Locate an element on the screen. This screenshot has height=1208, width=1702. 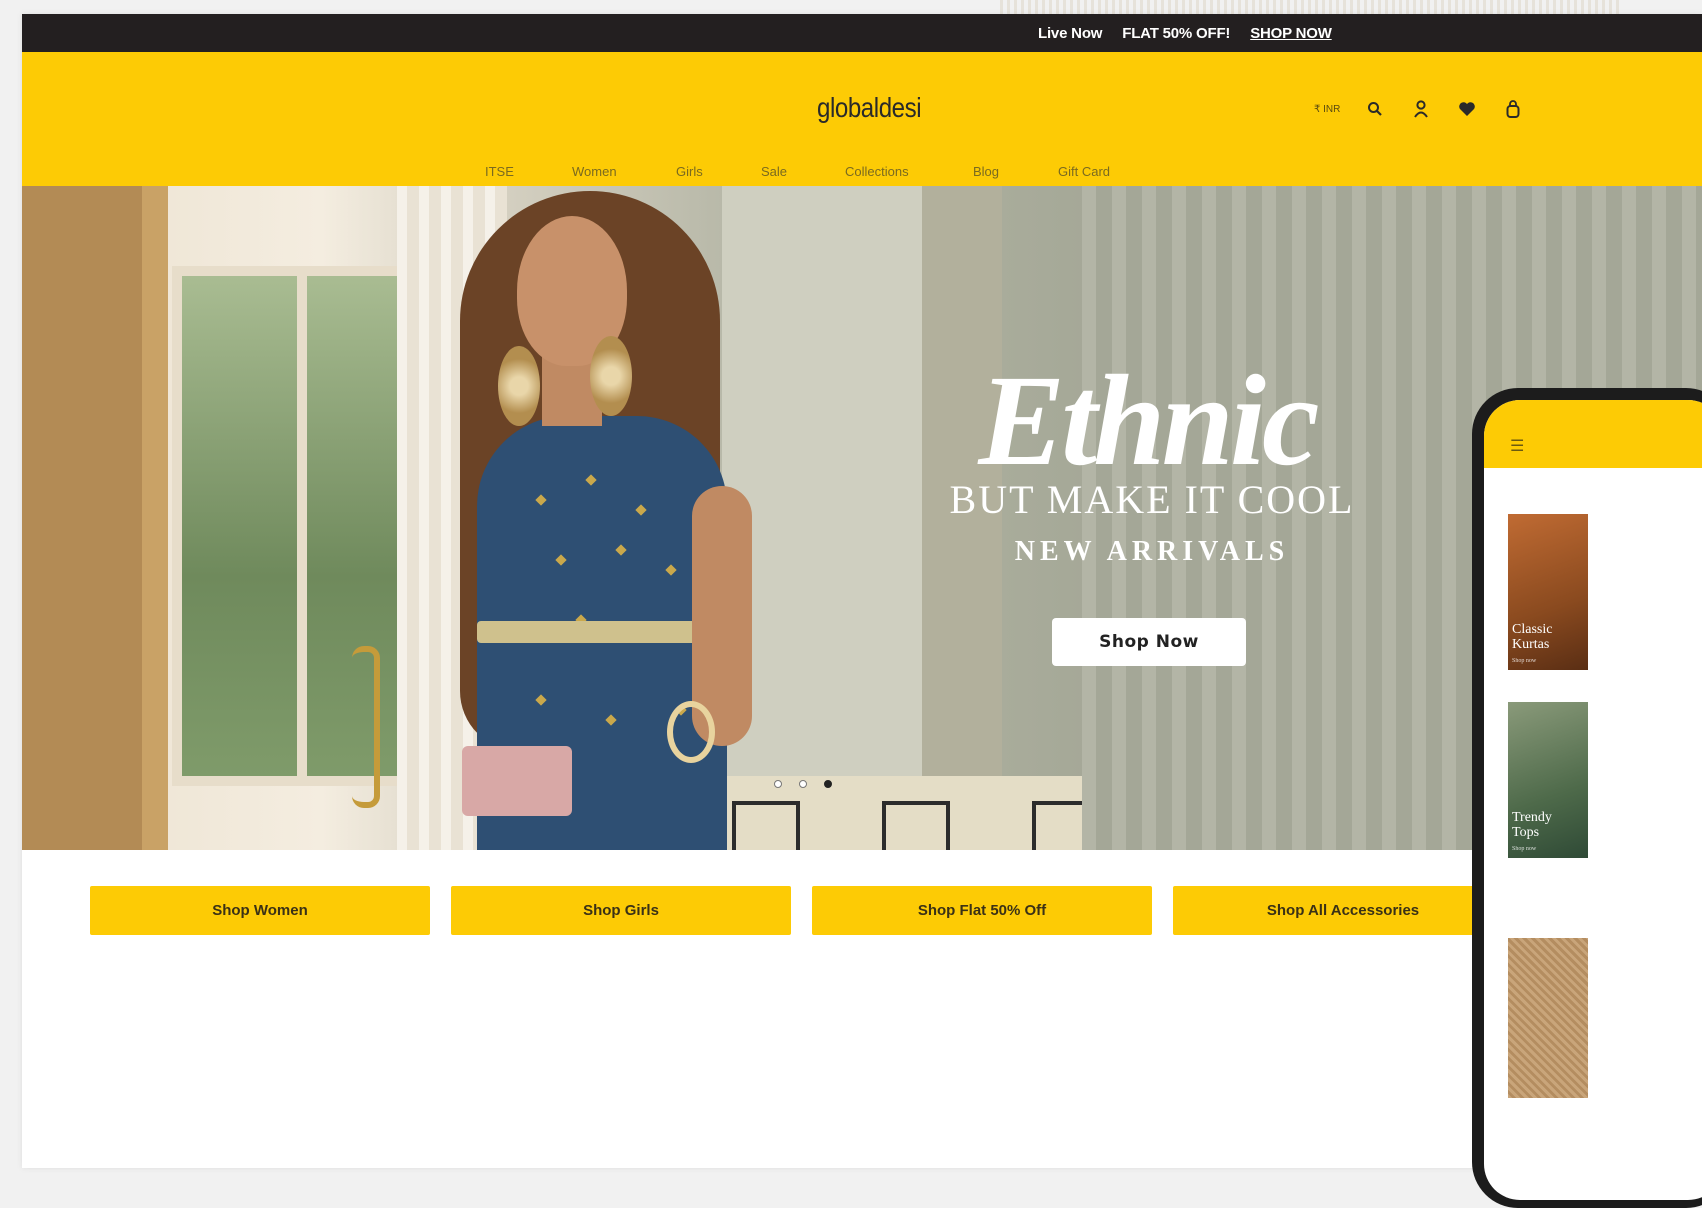
hamburger-menu-icon: ☰ is located at coordinates (1517, 446).